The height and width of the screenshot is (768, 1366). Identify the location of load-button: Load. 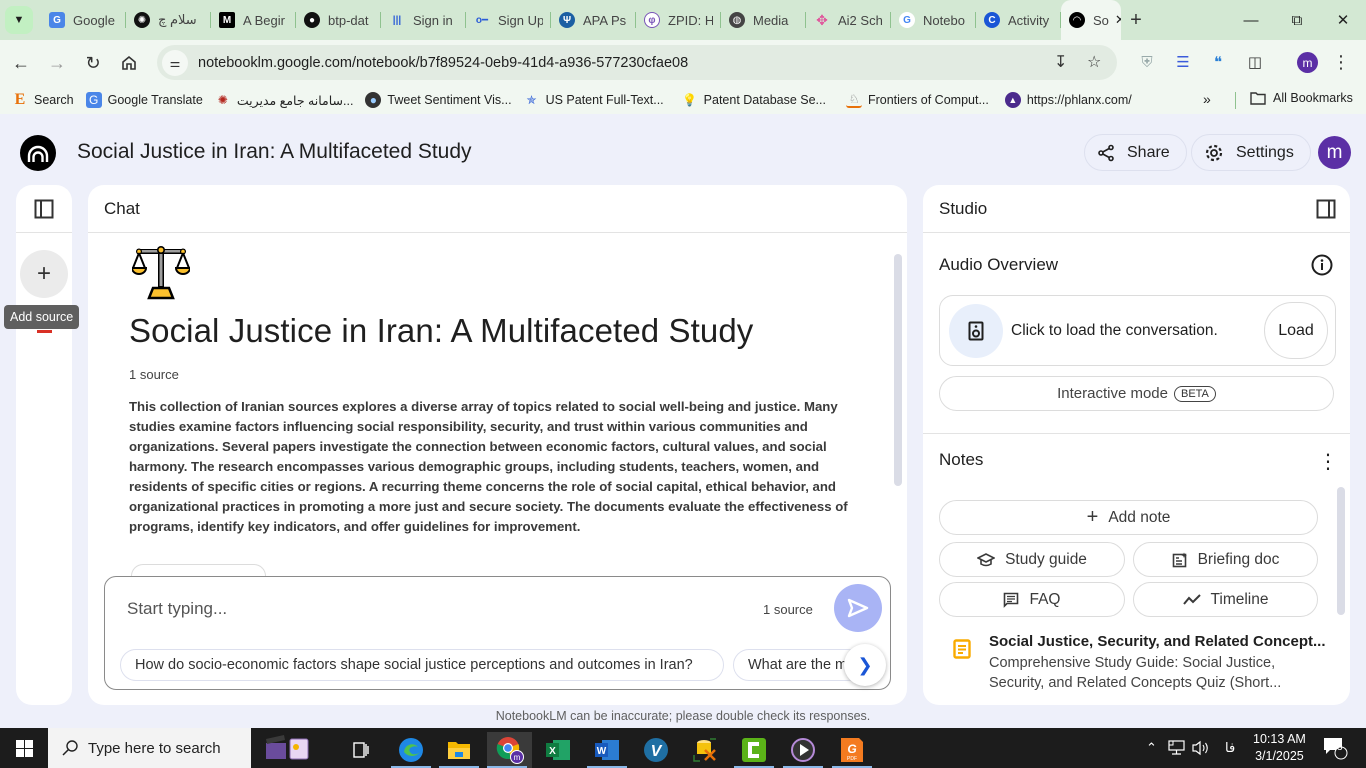
(1296, 330).